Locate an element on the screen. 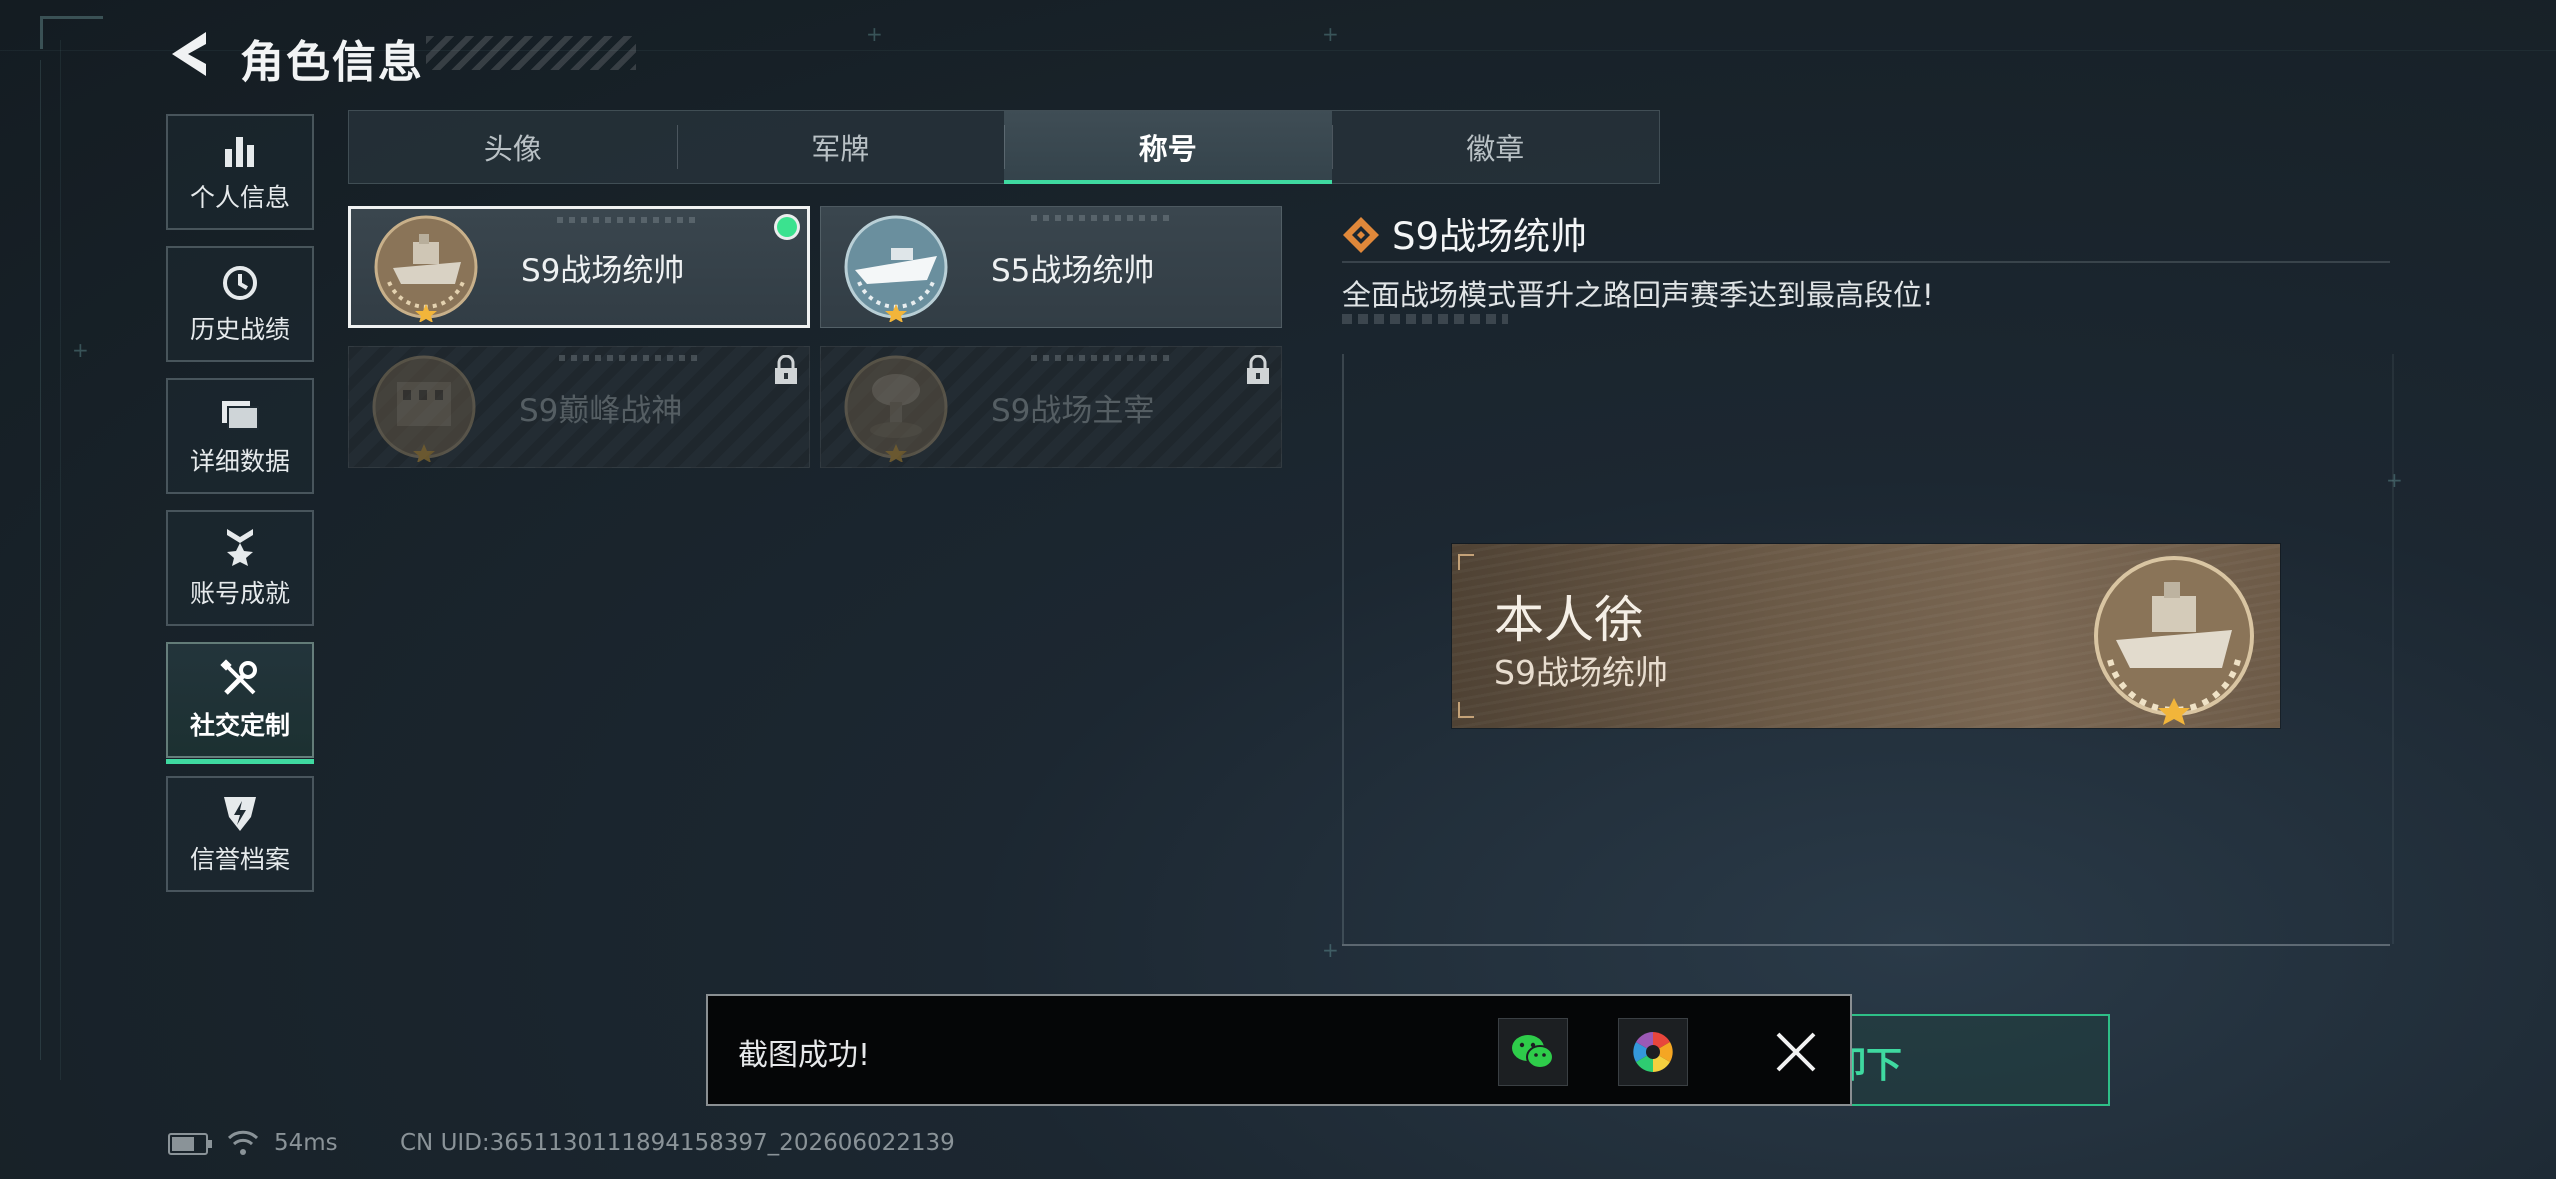  title-card-name: S9战场主宰 is located at coordinates (1073, 410).